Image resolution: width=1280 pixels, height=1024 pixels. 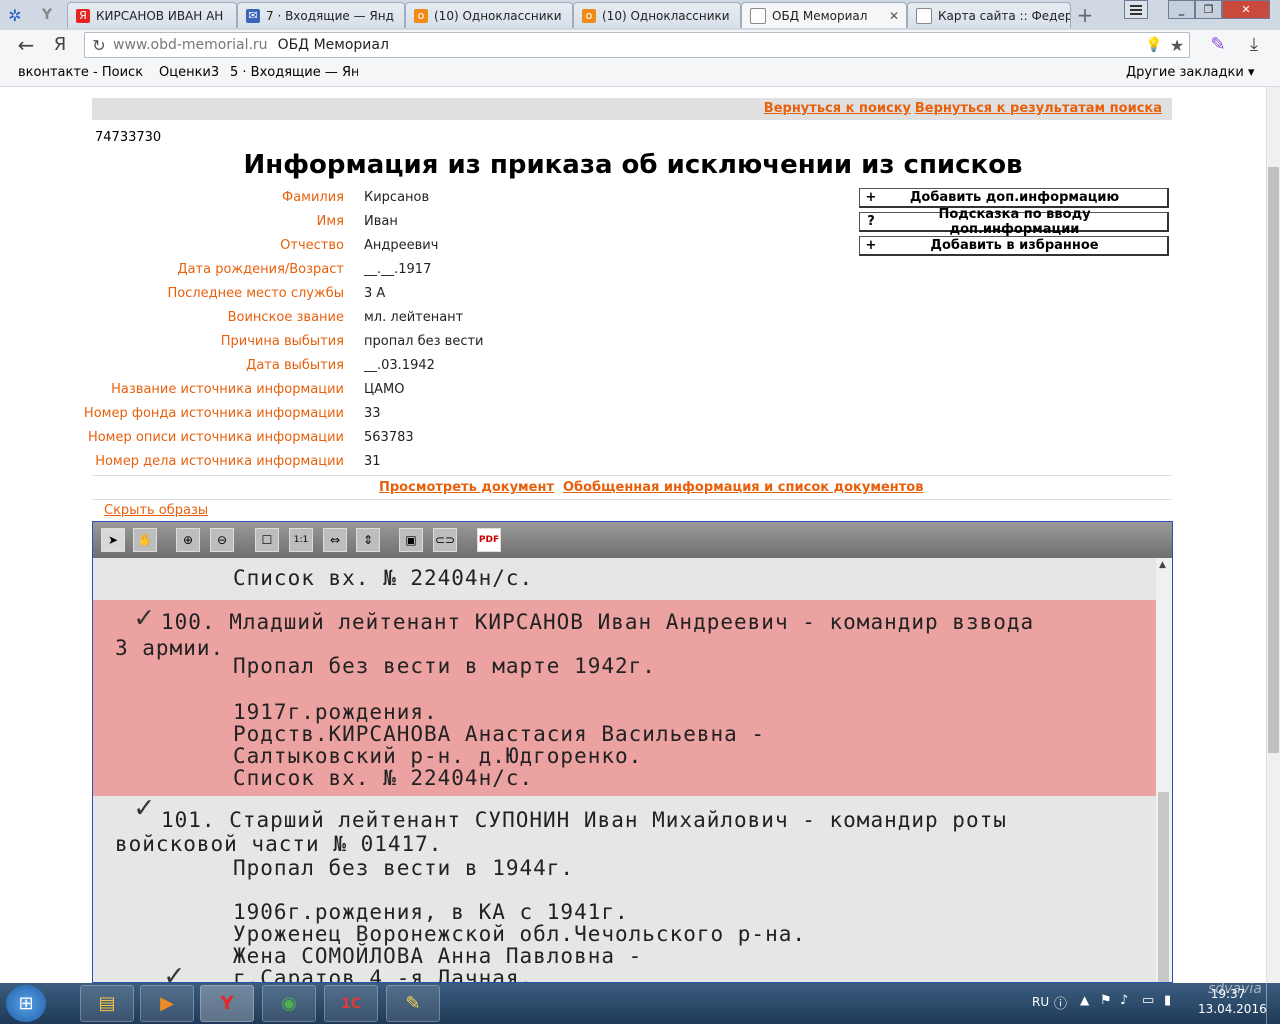 What do you see at coordinates (413, 1003) in the screenshot?
I see `paint-icon: ✎` at bounding box center [413, 1003].